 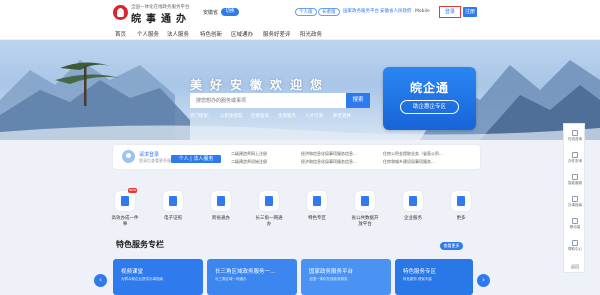 What do you see at coordinates (358, 100) in the screenshot?
I see `search-button: 搜索` at bounding box center [358, 100].